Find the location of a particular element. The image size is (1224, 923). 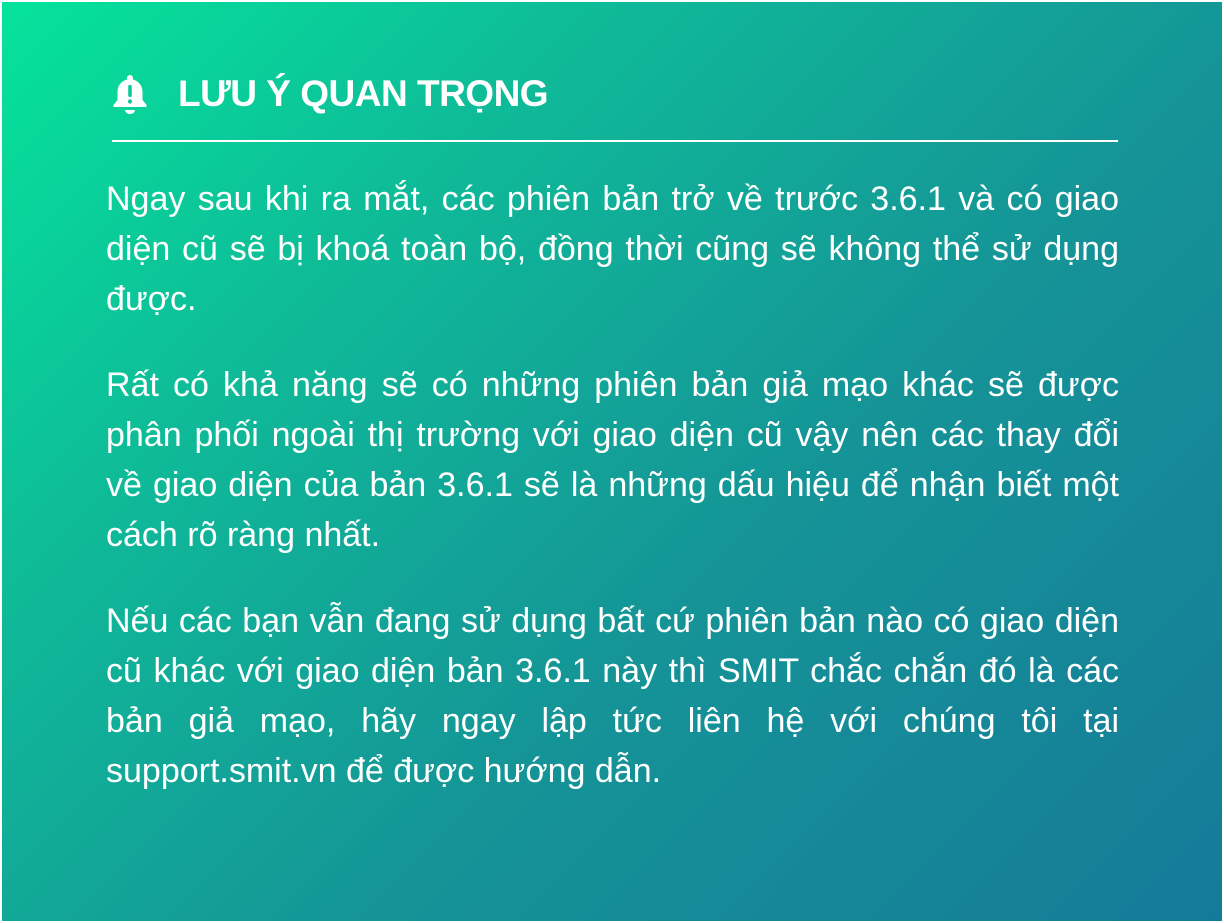

bell-icon is located at coordinates (132, 94).